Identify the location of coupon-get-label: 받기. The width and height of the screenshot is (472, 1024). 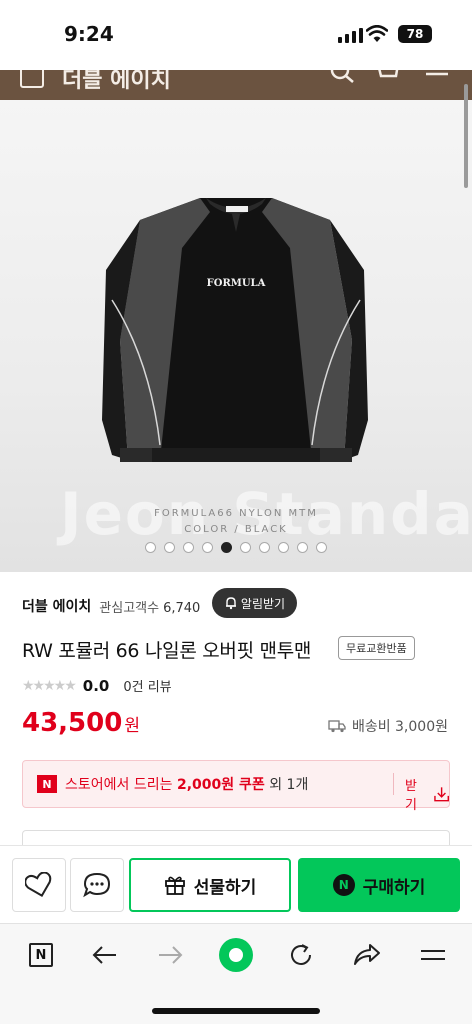
(411, 796).